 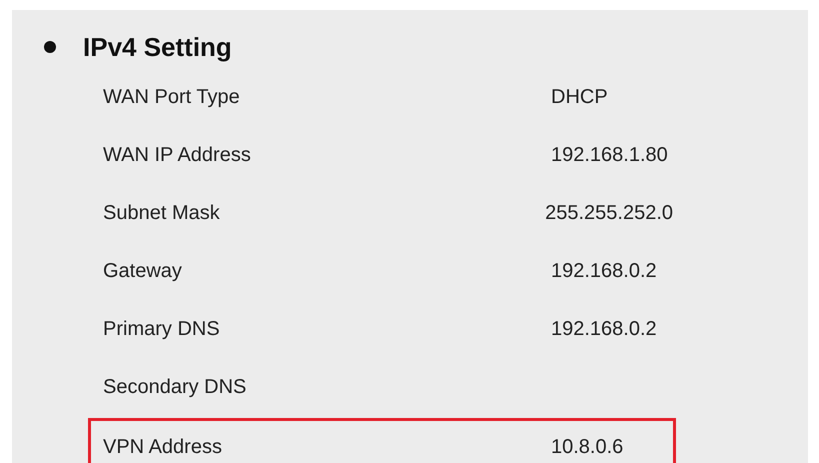 I want to click on field-label: WAN Port Type, so click(x=171, y=97).